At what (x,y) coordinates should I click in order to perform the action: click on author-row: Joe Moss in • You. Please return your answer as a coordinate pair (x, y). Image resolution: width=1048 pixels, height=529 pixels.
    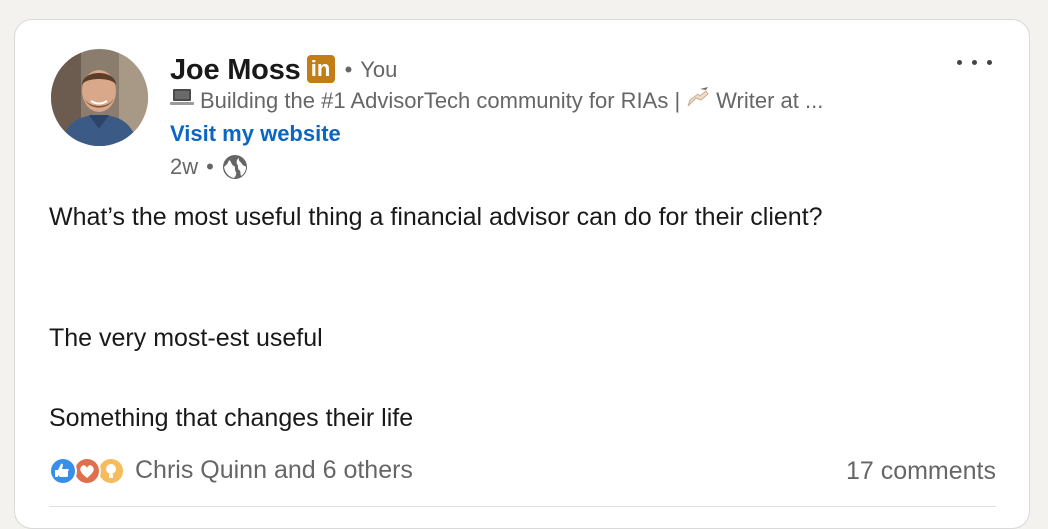
    Looking at the image, I should click on (283, 70).